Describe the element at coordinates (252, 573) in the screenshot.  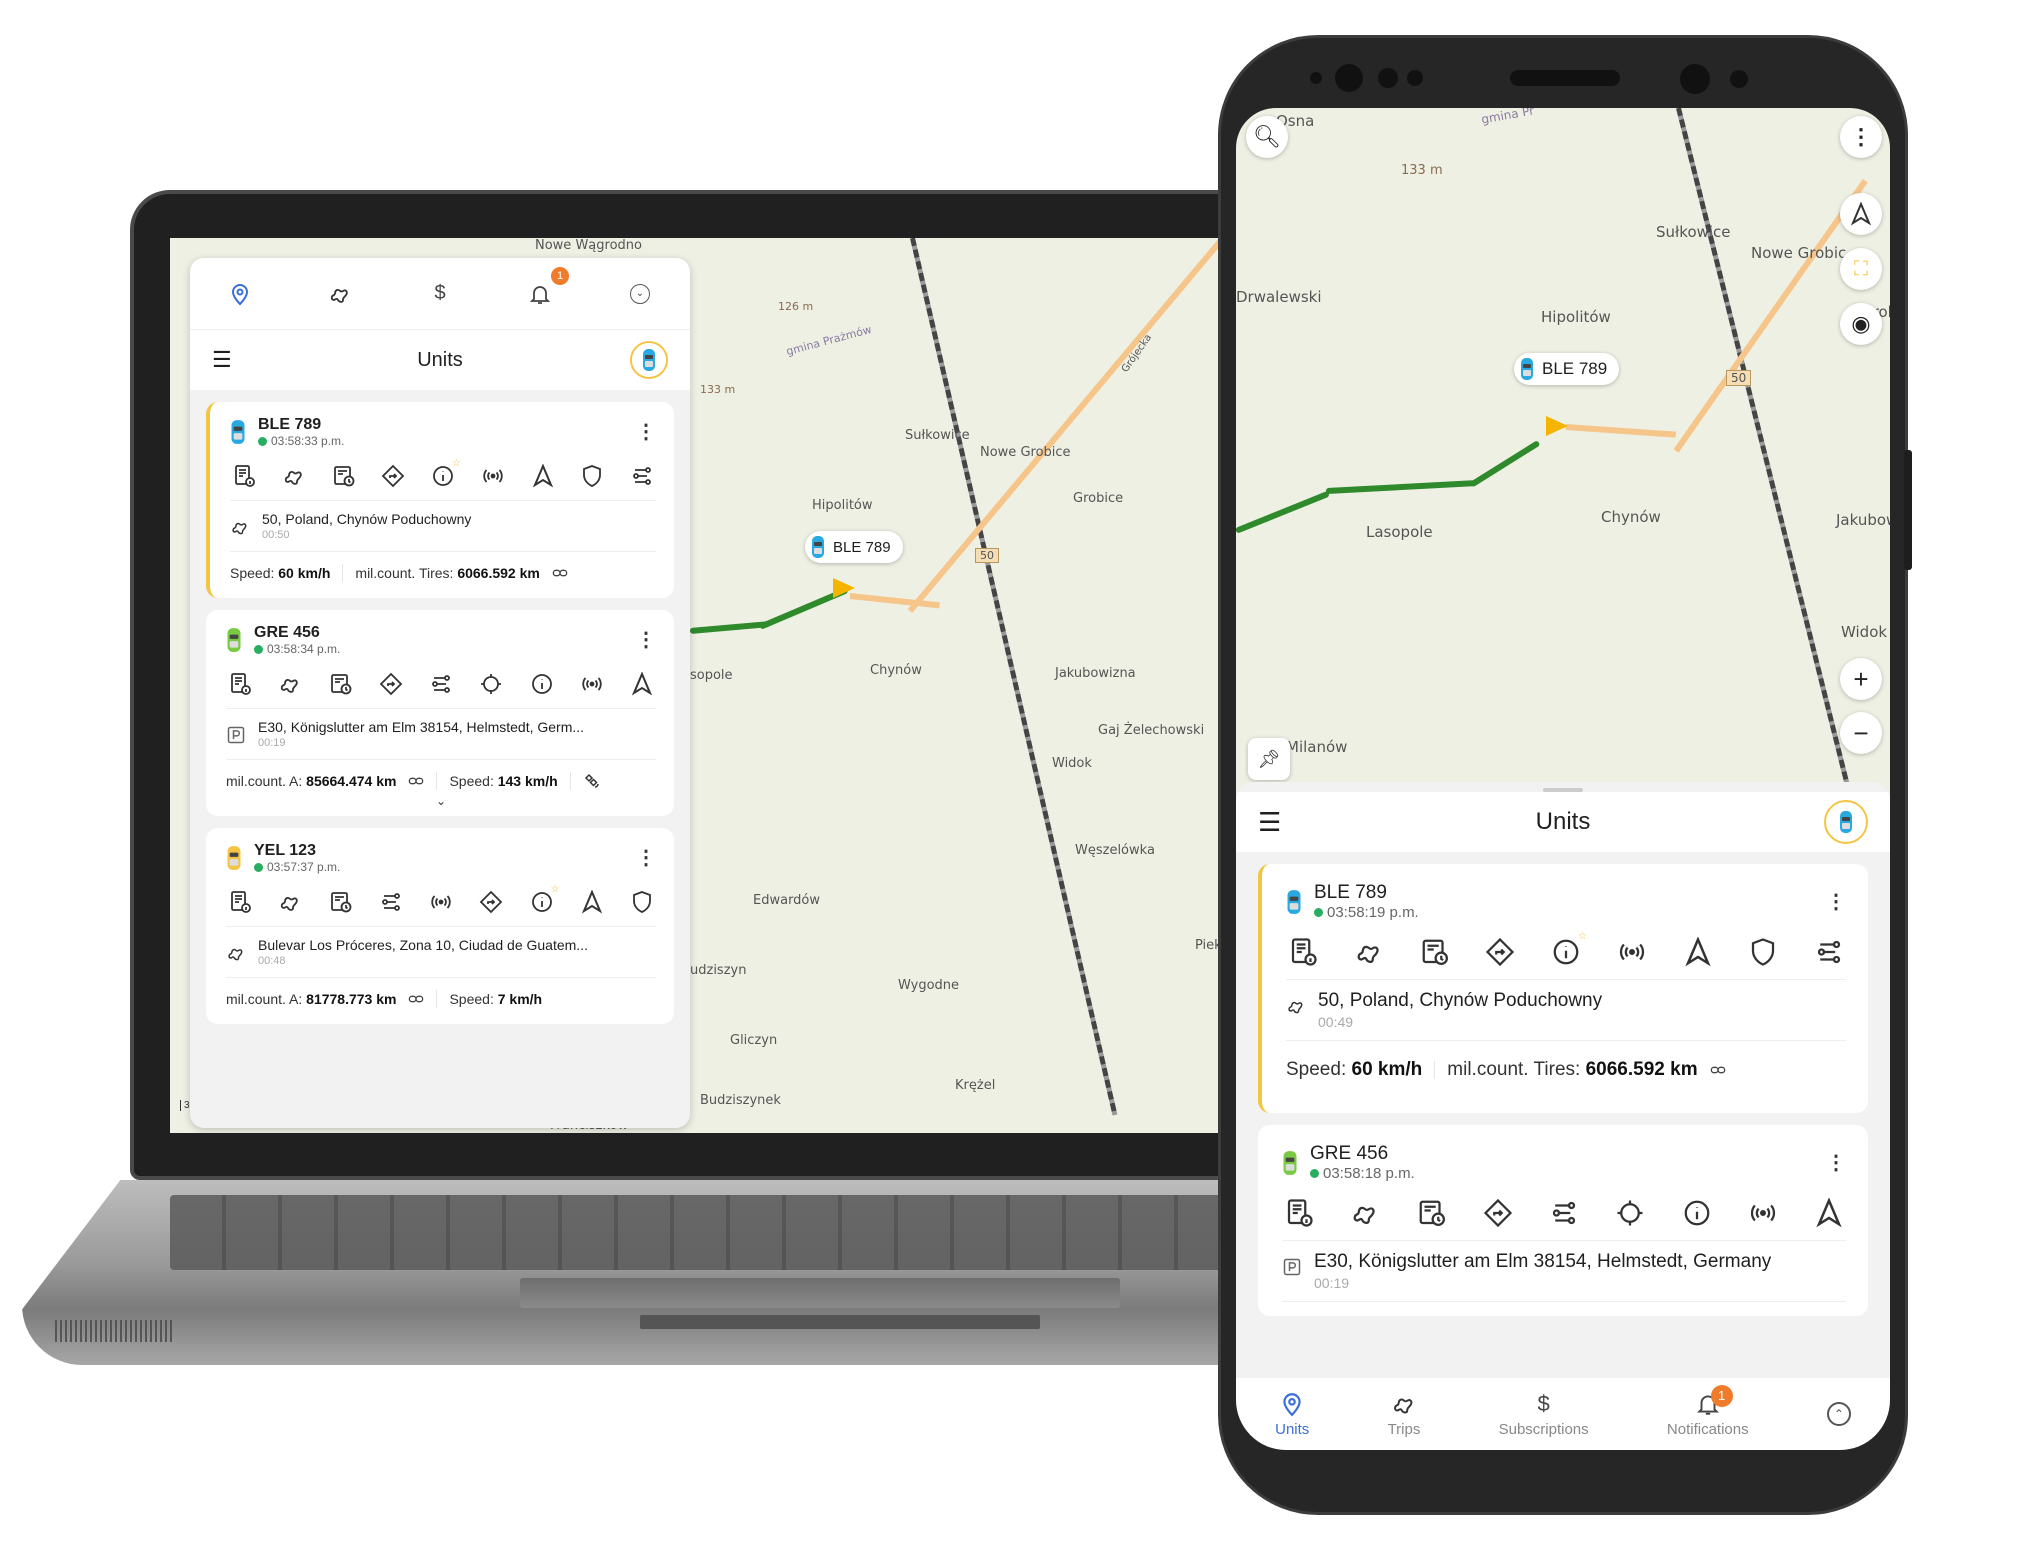
I see `stat-label: Speed:` at that location.